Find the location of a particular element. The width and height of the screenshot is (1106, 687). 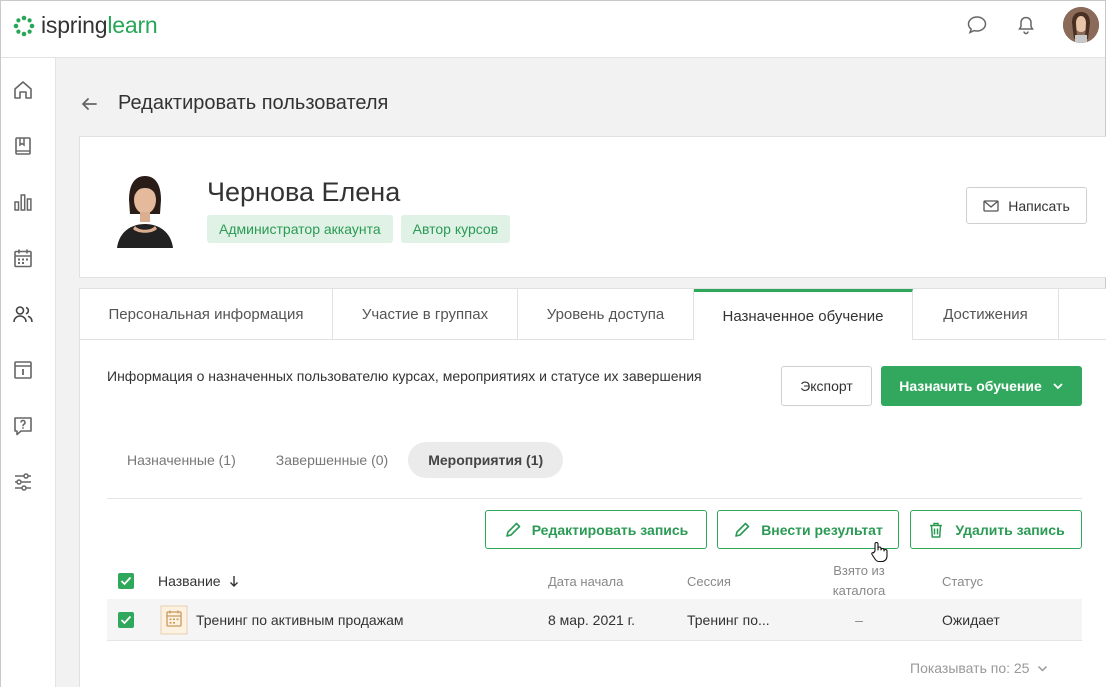

tab-personal-info: Персональная информация is located at coordinates (206, 314).